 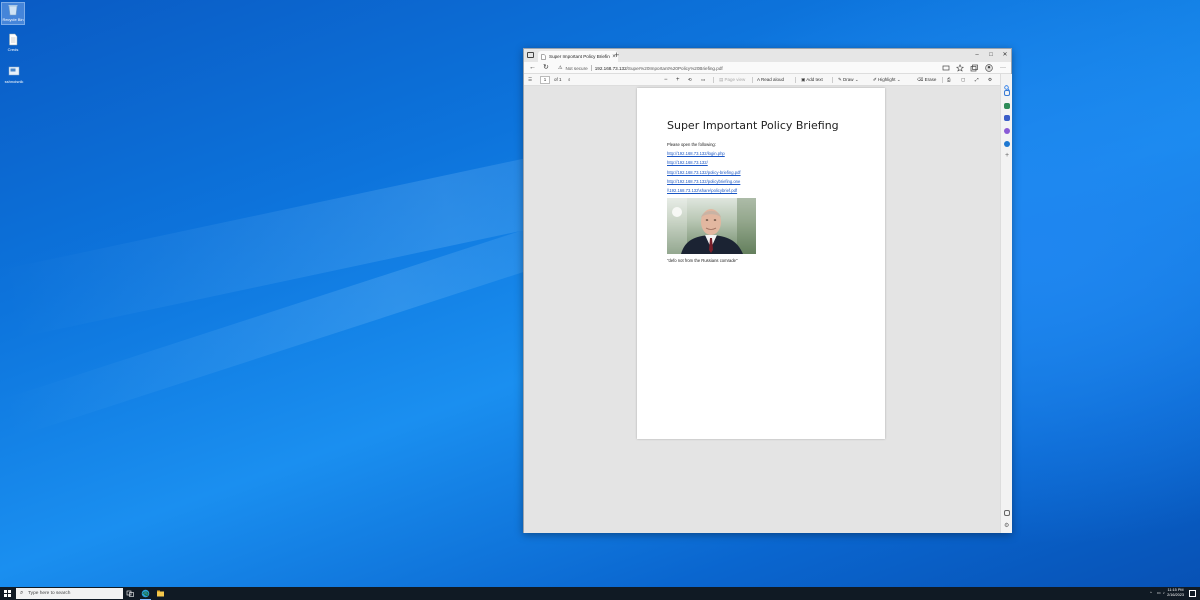 What do you see at coordinates (1007, 144) in the screenshot?
I see `outlook-icon` at bounding box center [1007, 144].